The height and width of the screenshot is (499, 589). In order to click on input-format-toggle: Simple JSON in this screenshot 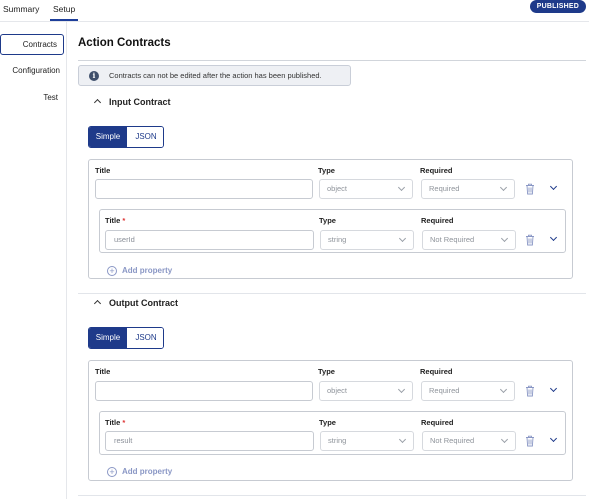, I will do `click(126, 137)`.